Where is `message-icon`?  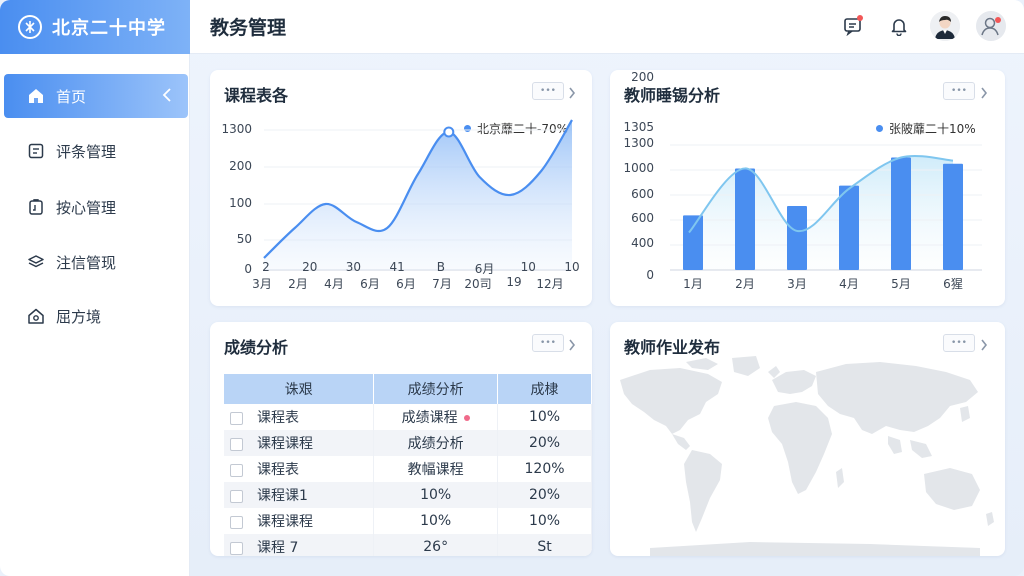 message-icon is located at coordinates (853, 26).